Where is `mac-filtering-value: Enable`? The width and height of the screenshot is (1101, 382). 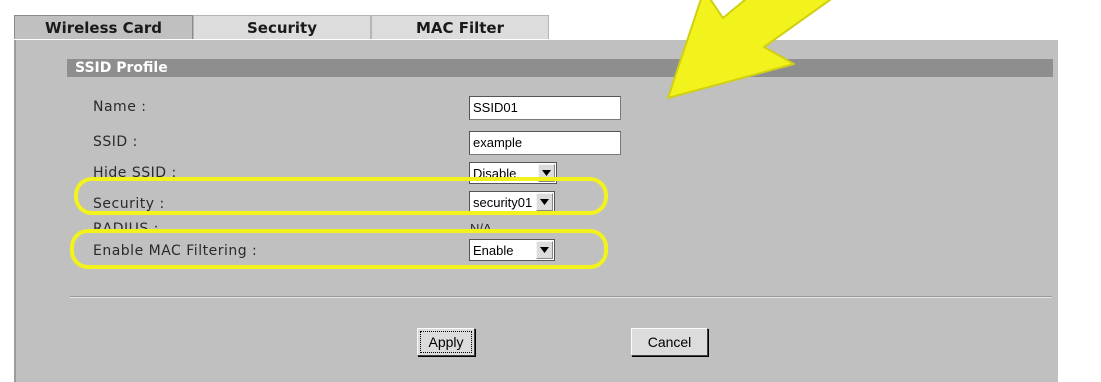
mac-filtering-value: Enable is located at coordinates (493, 250).